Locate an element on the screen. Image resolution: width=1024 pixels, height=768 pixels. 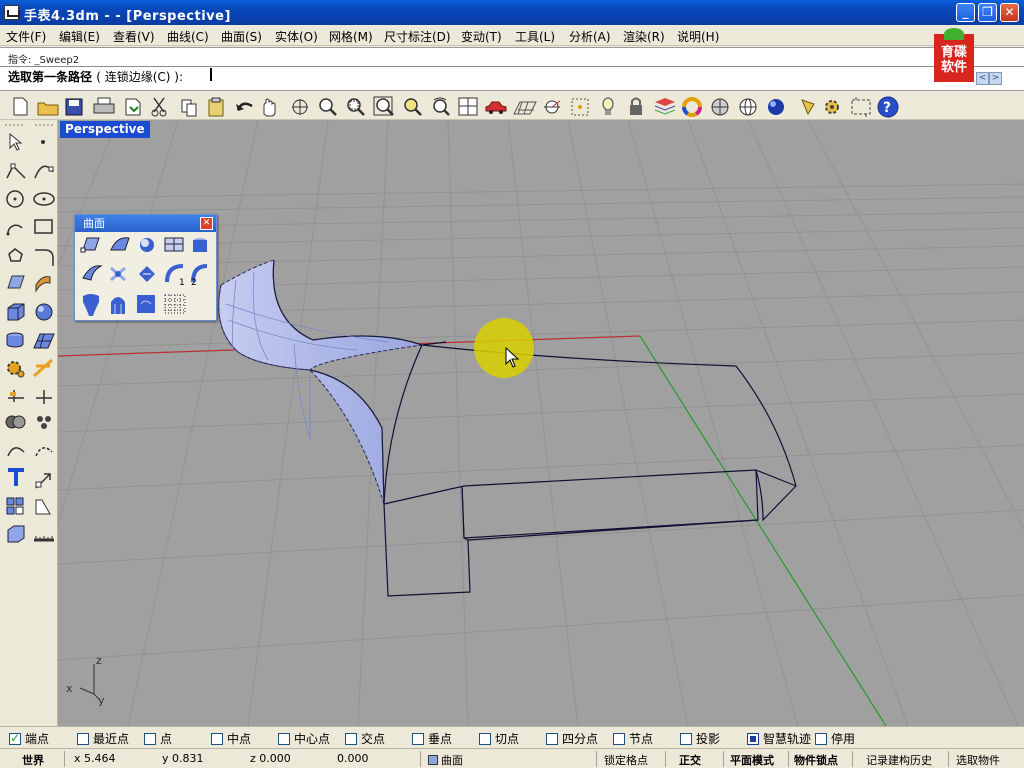
menu-analyze: 分析(A) is located at coordinates (590, 36).